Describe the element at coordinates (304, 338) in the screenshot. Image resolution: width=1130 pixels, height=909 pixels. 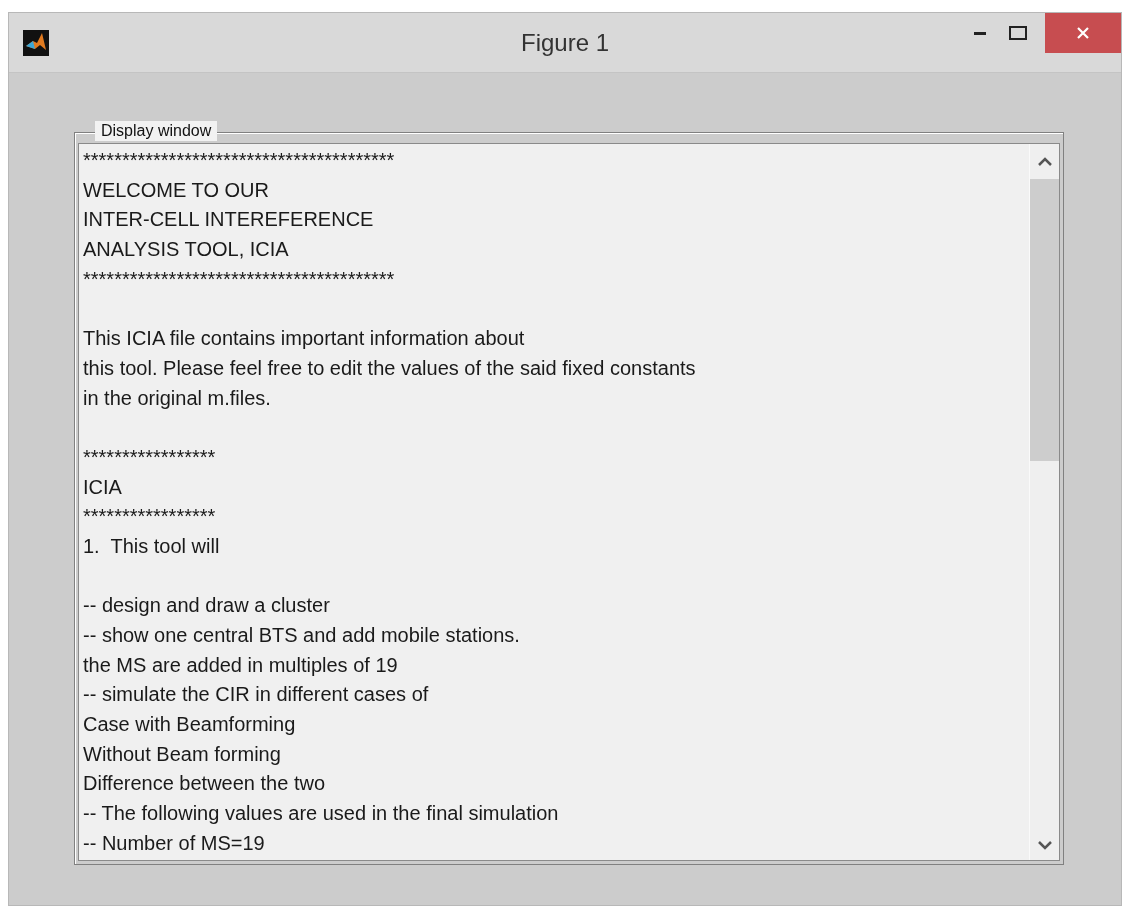
I see `text-line: This ICIA file contains important information about` at that location.